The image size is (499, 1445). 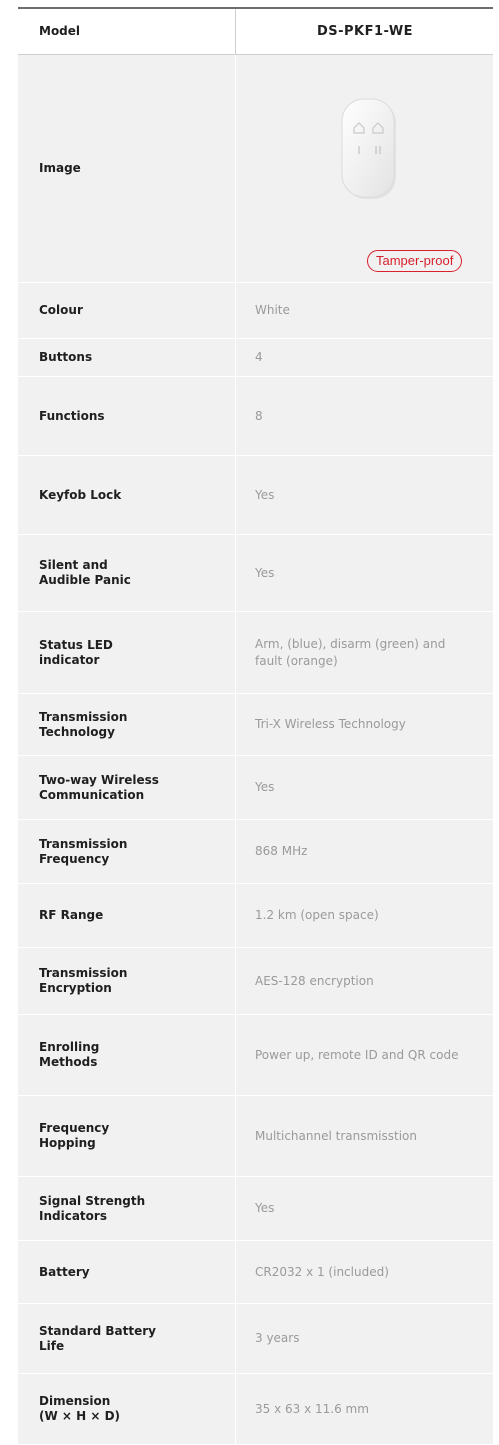 I want to click on product-image-cell: Tamper-proof, so click(x=364, y=168).